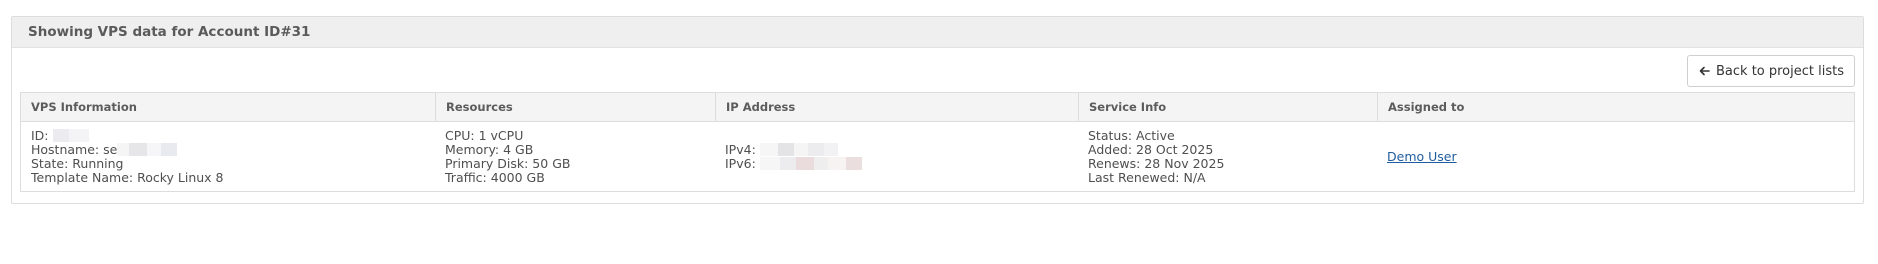 Image resolution: width=1878 pixels, height=264 pixels. Describe the element at coordinates (740, 149) in the screenshot. I see `ipv4-label: IPv4:` at that location.